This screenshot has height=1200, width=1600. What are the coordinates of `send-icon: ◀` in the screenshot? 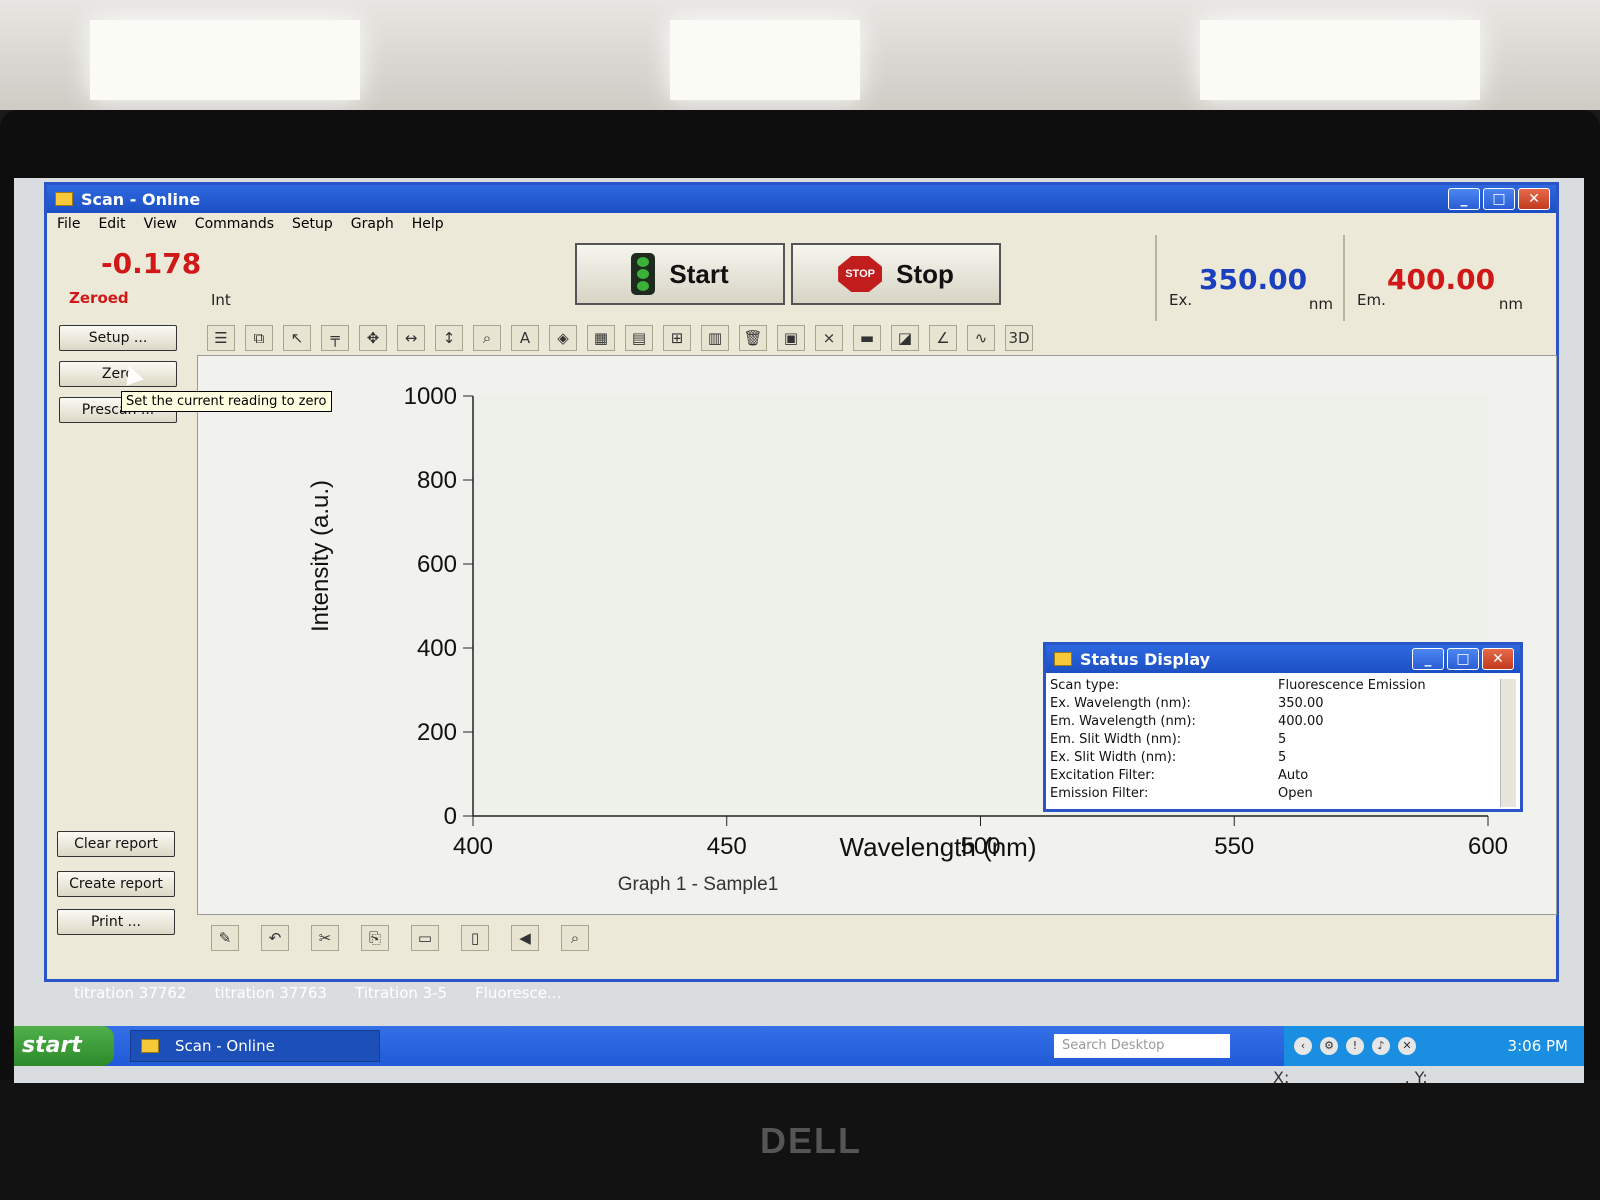 It's located at (525, 938).